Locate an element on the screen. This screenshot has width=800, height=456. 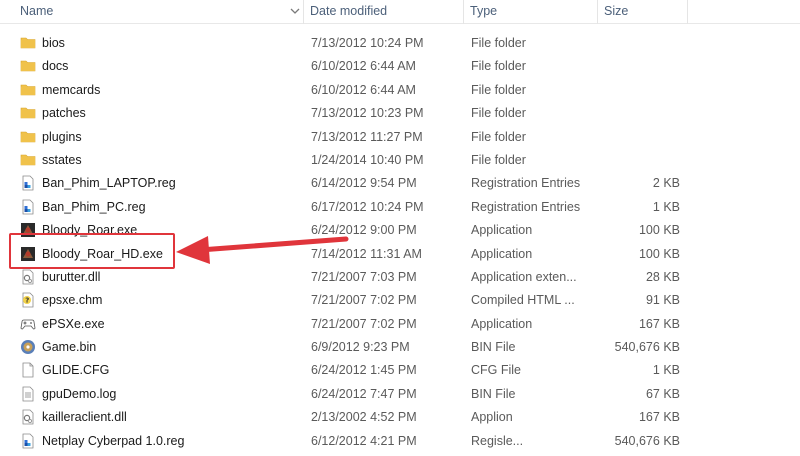
disc-image-icon is located at coordinates (28, 347).